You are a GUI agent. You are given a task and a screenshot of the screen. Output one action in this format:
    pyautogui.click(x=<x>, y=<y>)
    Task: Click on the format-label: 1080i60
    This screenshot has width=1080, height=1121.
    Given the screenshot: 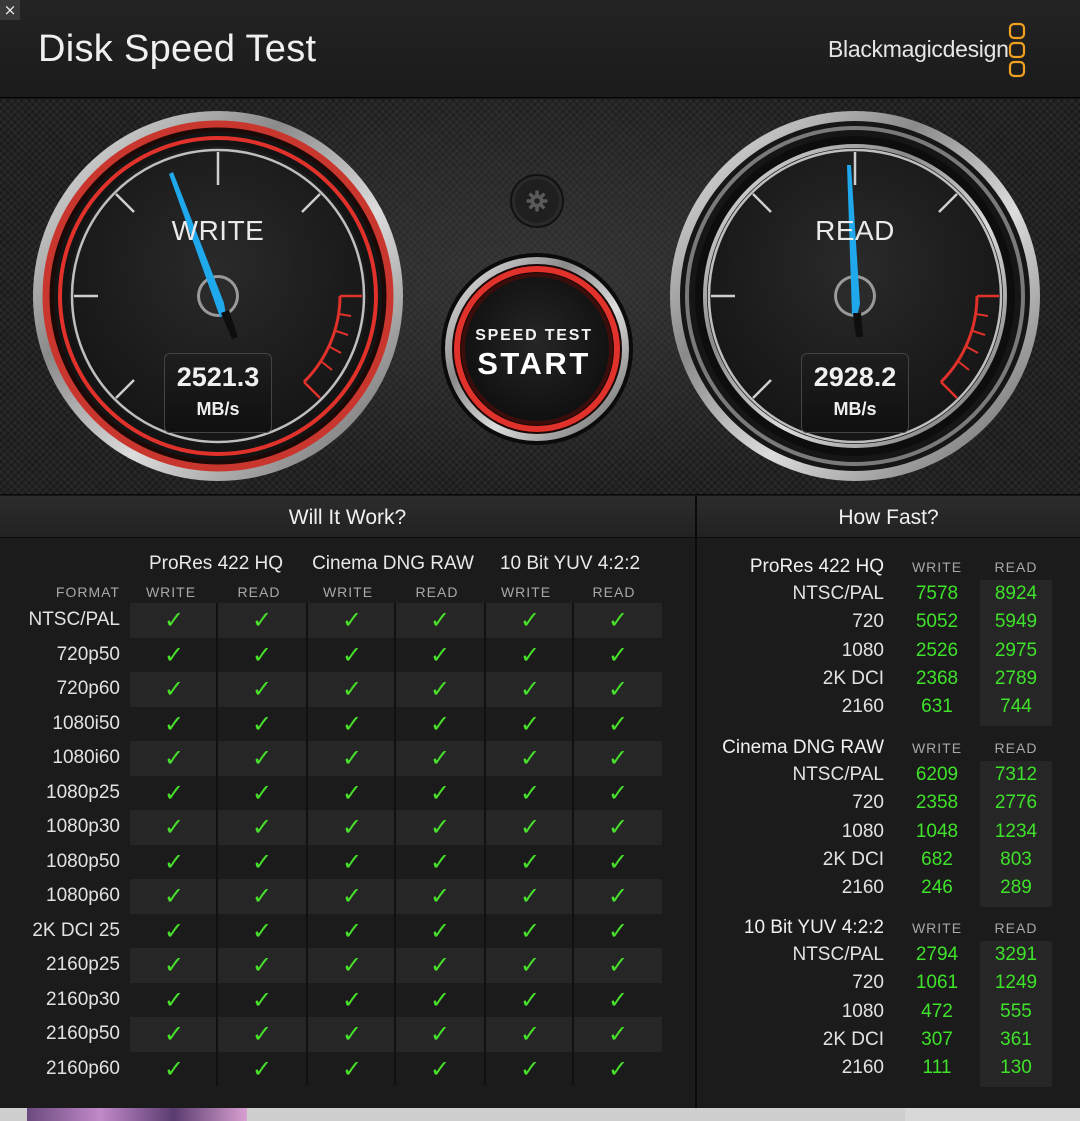 What is the action you would take?
    pyautogui.click(x=86, y=757)
    